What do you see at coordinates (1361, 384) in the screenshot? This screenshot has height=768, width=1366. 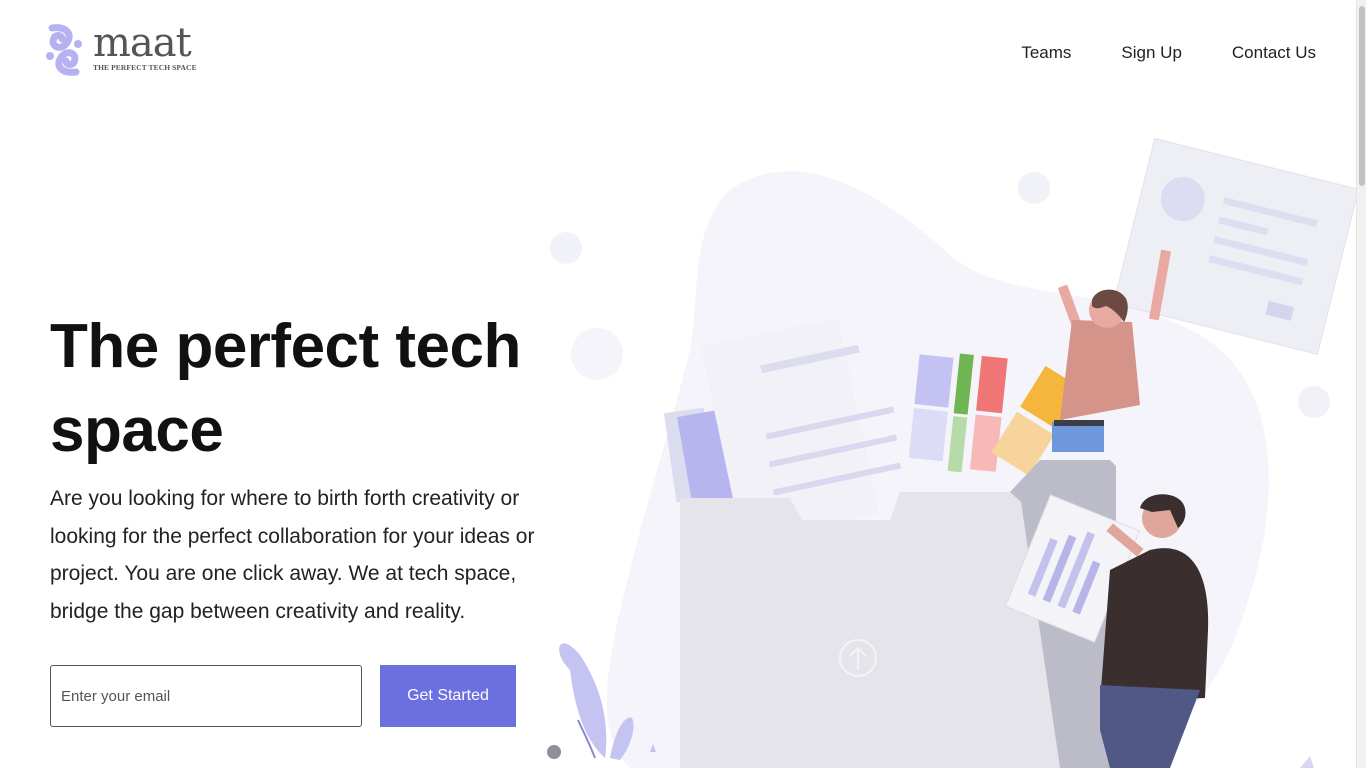 I see `page-scrollbar` at bounding box center [1361, 384].